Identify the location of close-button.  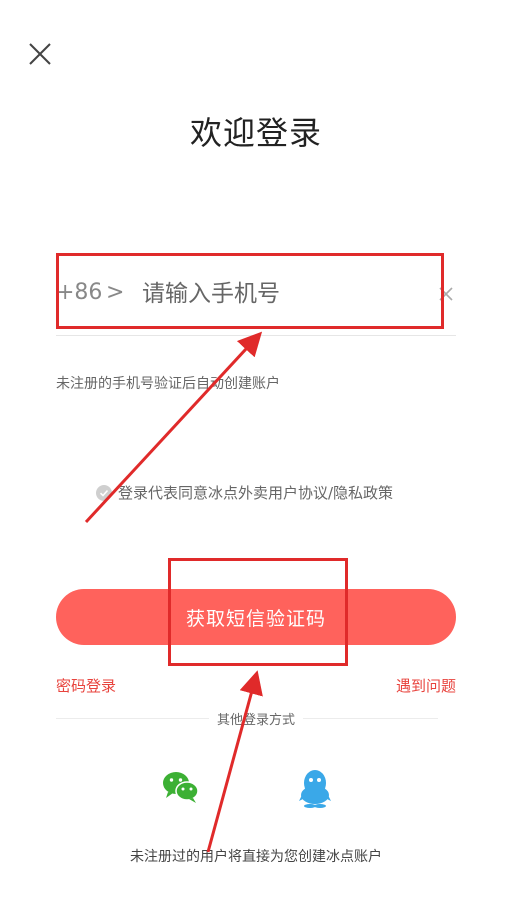
(40, 54).